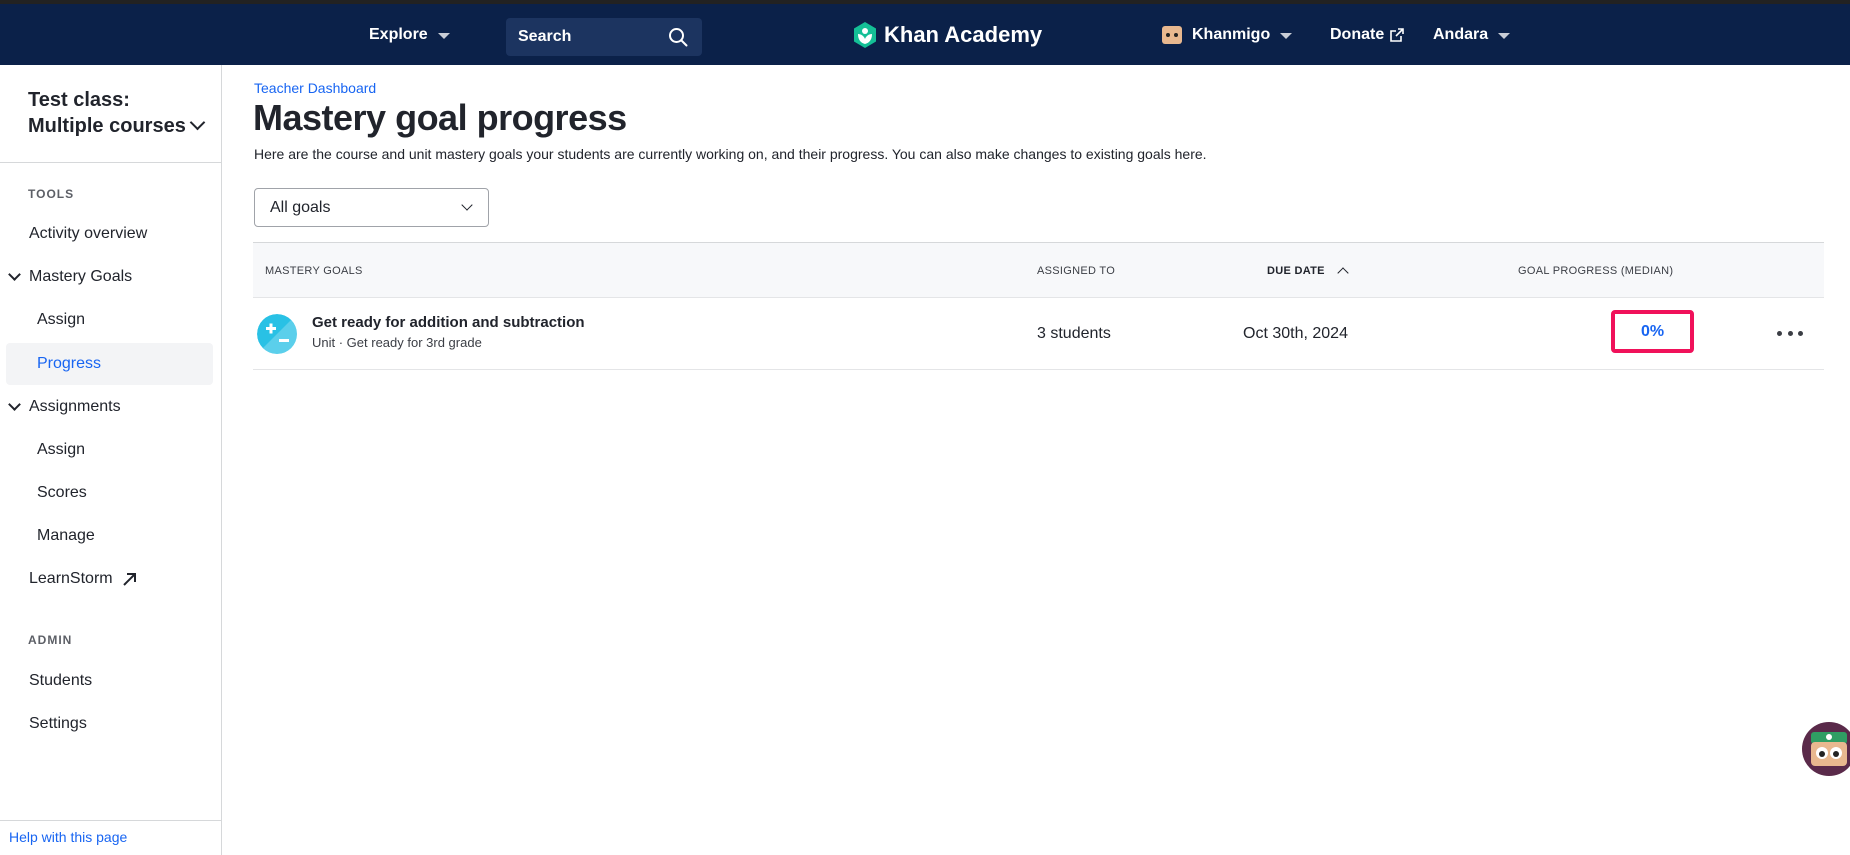 The height and width of the screenshot is (855, 1850). Describe the element at coordinates (1461, 34) in the screenshot. I see `user-label: Andara` at that location.